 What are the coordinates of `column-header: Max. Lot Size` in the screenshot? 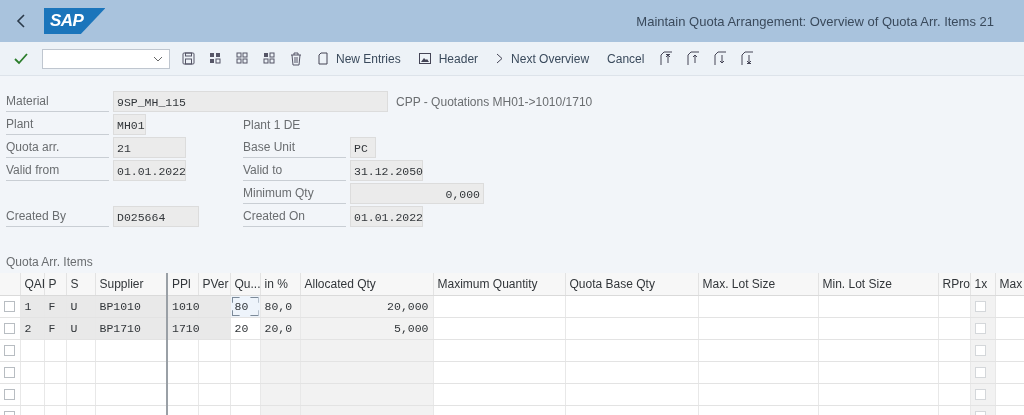 It's located at (758, 284).